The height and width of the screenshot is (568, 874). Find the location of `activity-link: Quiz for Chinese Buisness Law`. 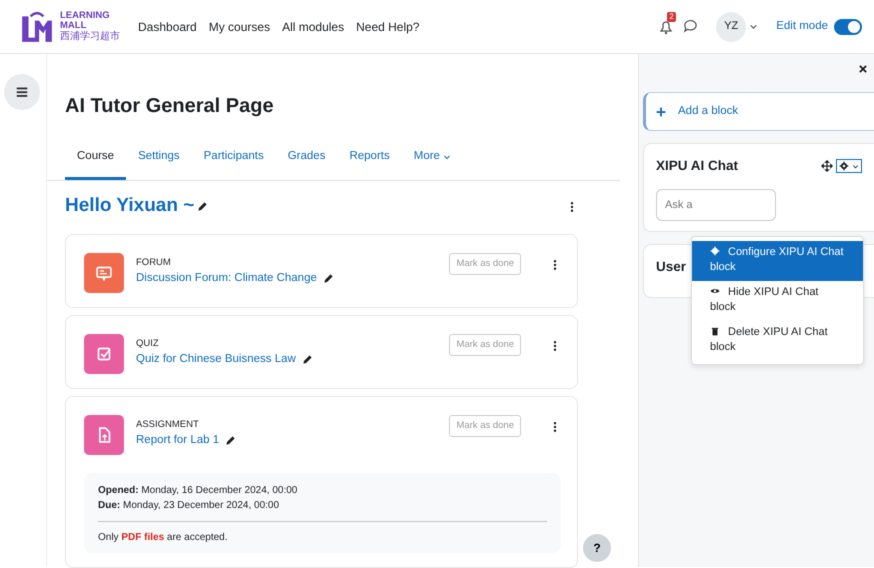

activity-link: Quiz for Chinese Buisness Law is located at coordinates (216, 360).